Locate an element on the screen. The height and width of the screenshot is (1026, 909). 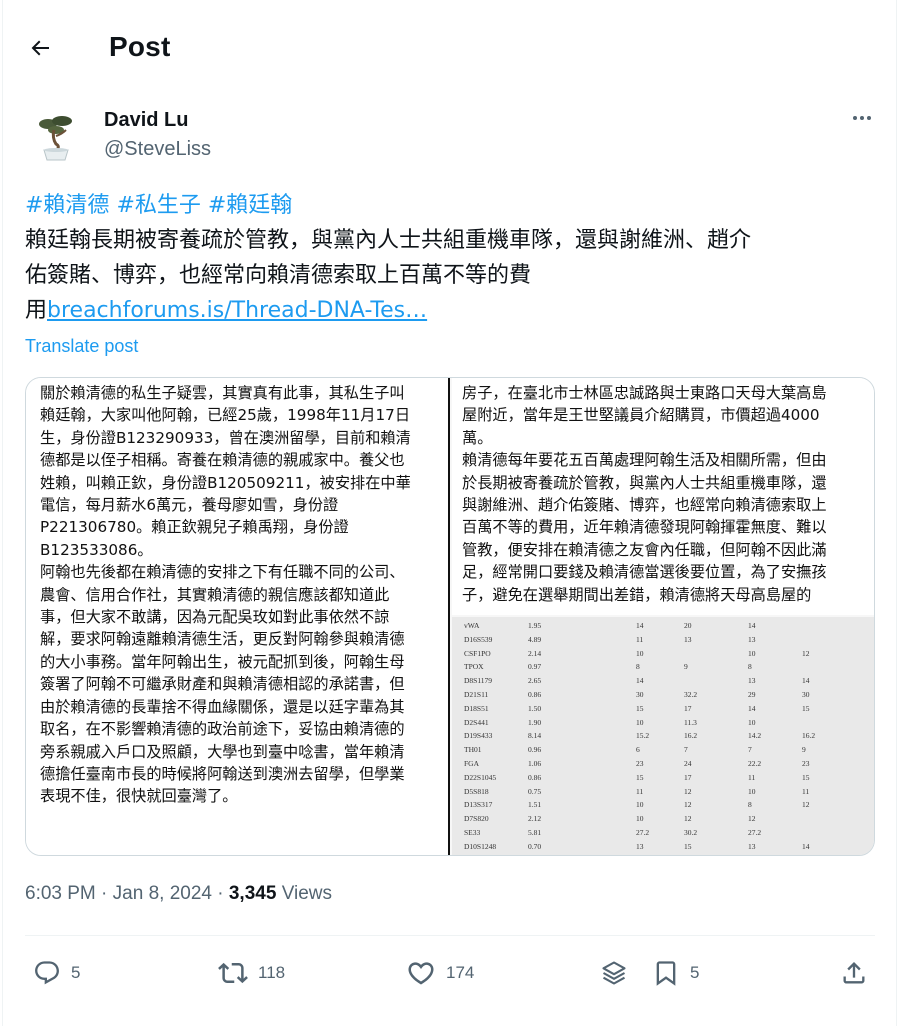
author-handle: @SteveLiss is located at coordinates (157, 149).